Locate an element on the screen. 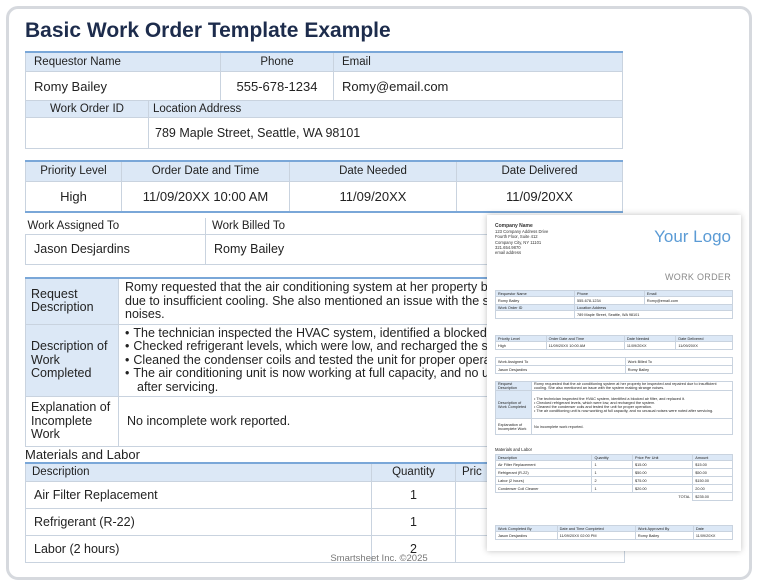 This screenshot has height=586, width=759. preview-logo: Your Logo is located at coordinates (692, 236).